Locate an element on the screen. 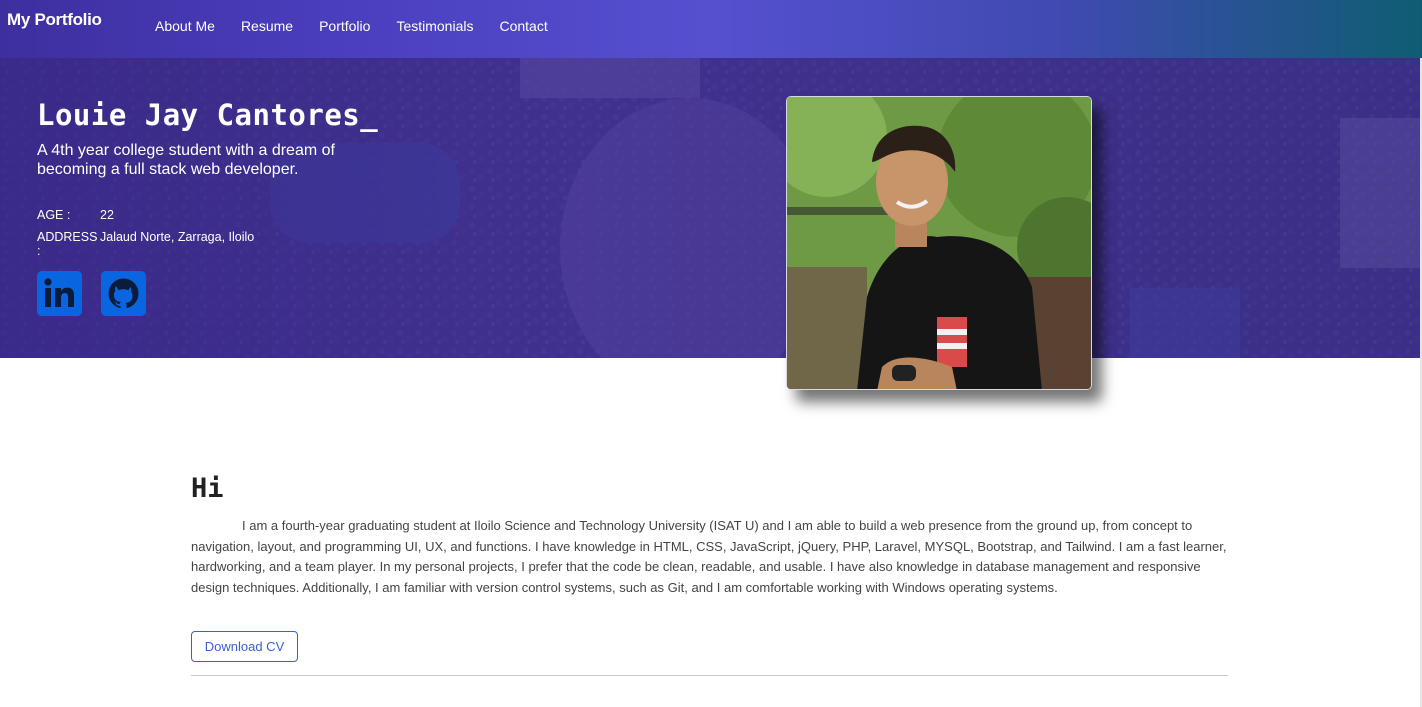 This screenshot has width=1422, height=707. linkedin-icon is located at coordinates (59, 293).